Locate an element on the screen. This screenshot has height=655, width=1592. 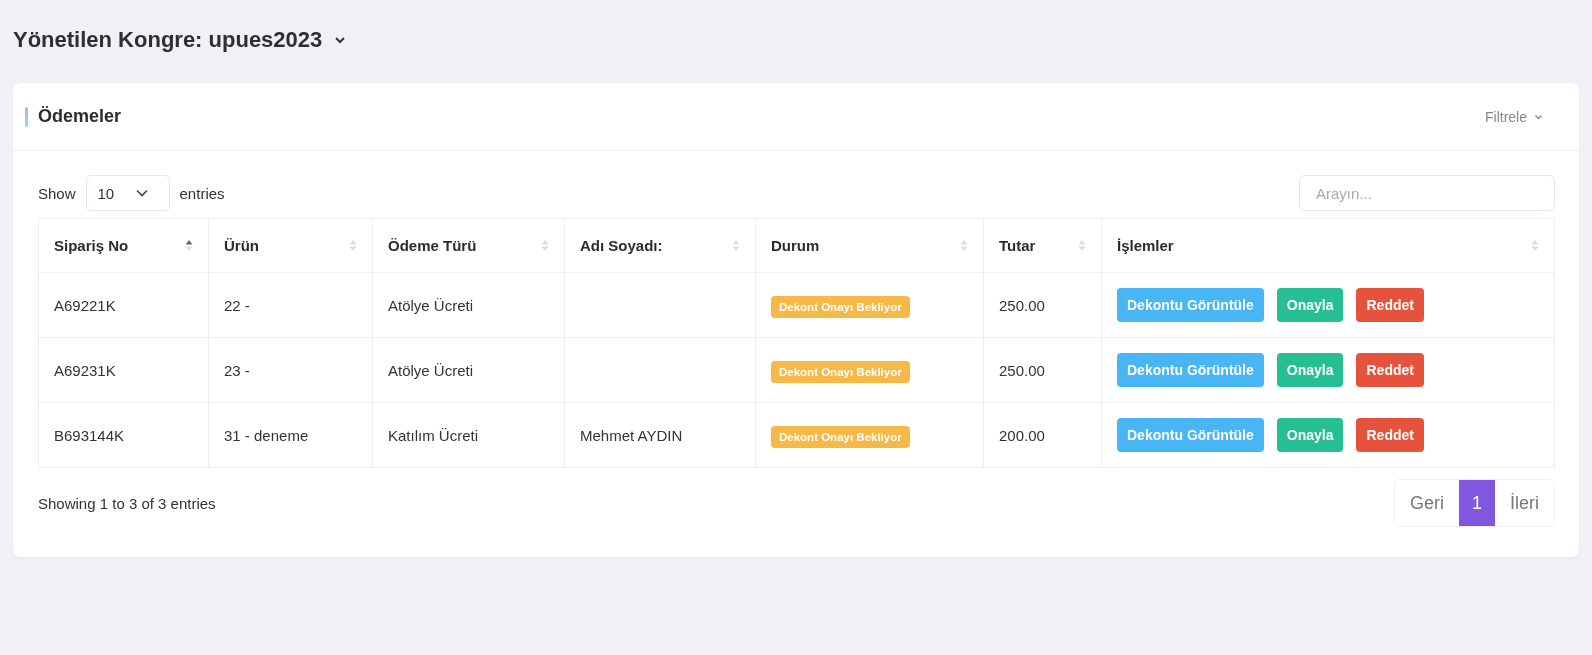
table-cell: A69221K is located at coordinates (85, 305).